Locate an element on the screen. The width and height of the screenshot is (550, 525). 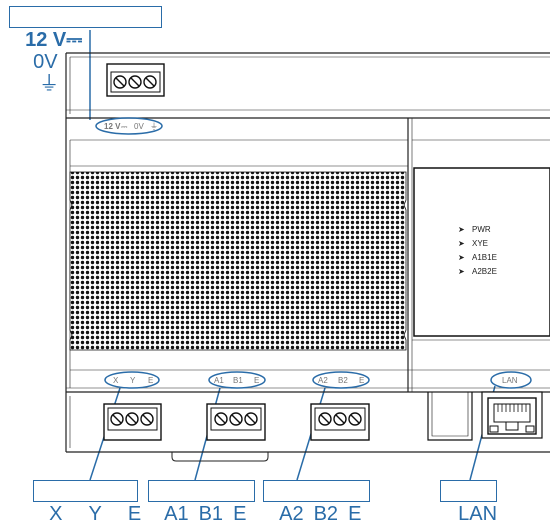
a2b2e-callout-e: E is located at coordinates (355, 514).